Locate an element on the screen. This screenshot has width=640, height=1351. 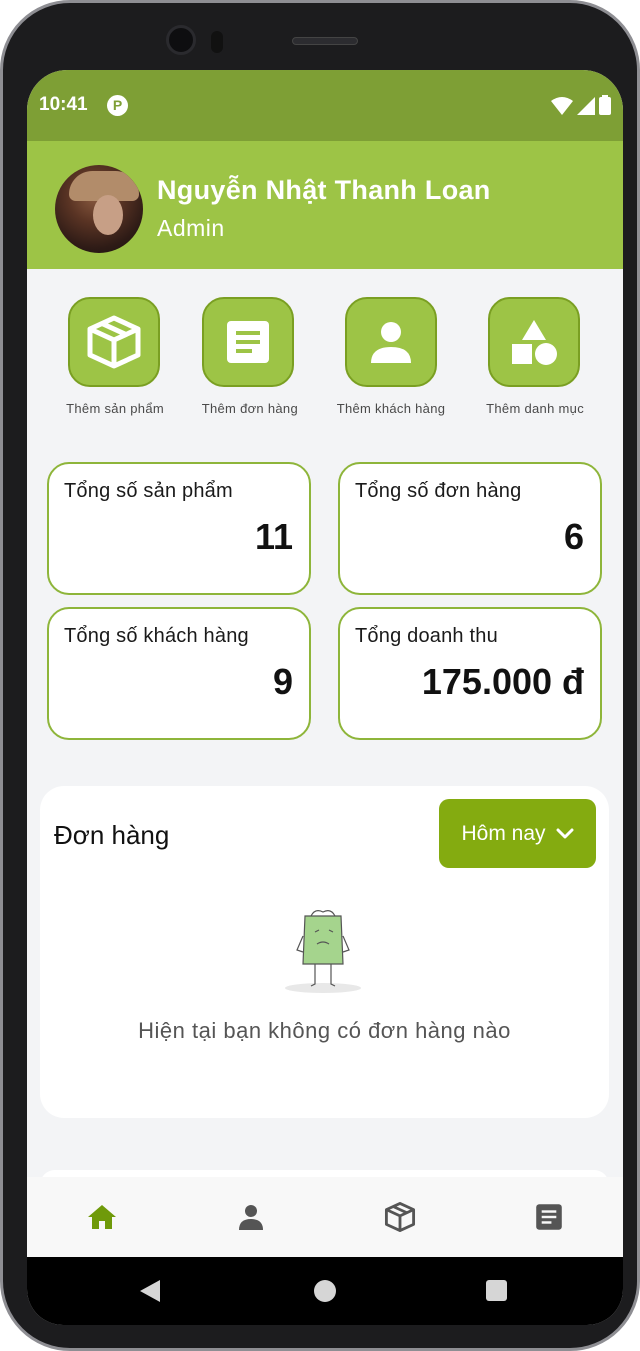
nav-customers is located at coordinates (250, 1217).